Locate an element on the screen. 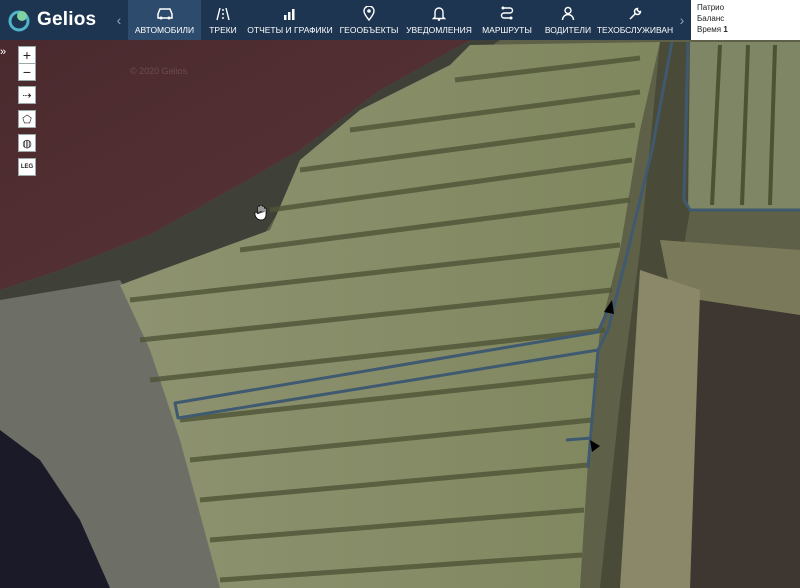 The width and height of the screenshot is (800, 588). app-logo: Gelios is located at coordinates (55, 20).